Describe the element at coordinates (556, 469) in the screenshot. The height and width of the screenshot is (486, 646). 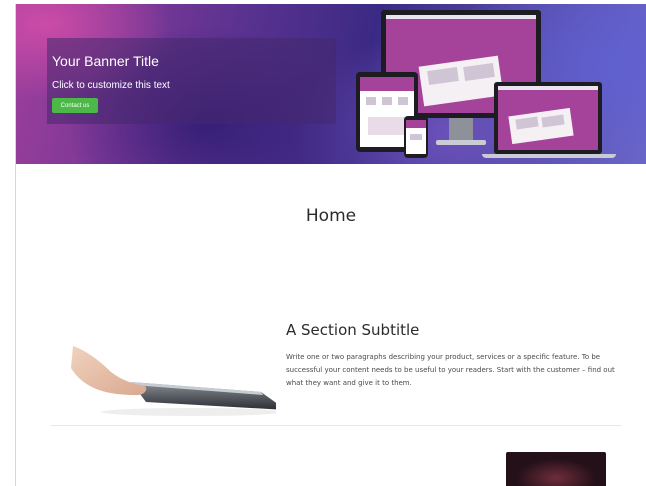
I see `next-section-image` at that location.